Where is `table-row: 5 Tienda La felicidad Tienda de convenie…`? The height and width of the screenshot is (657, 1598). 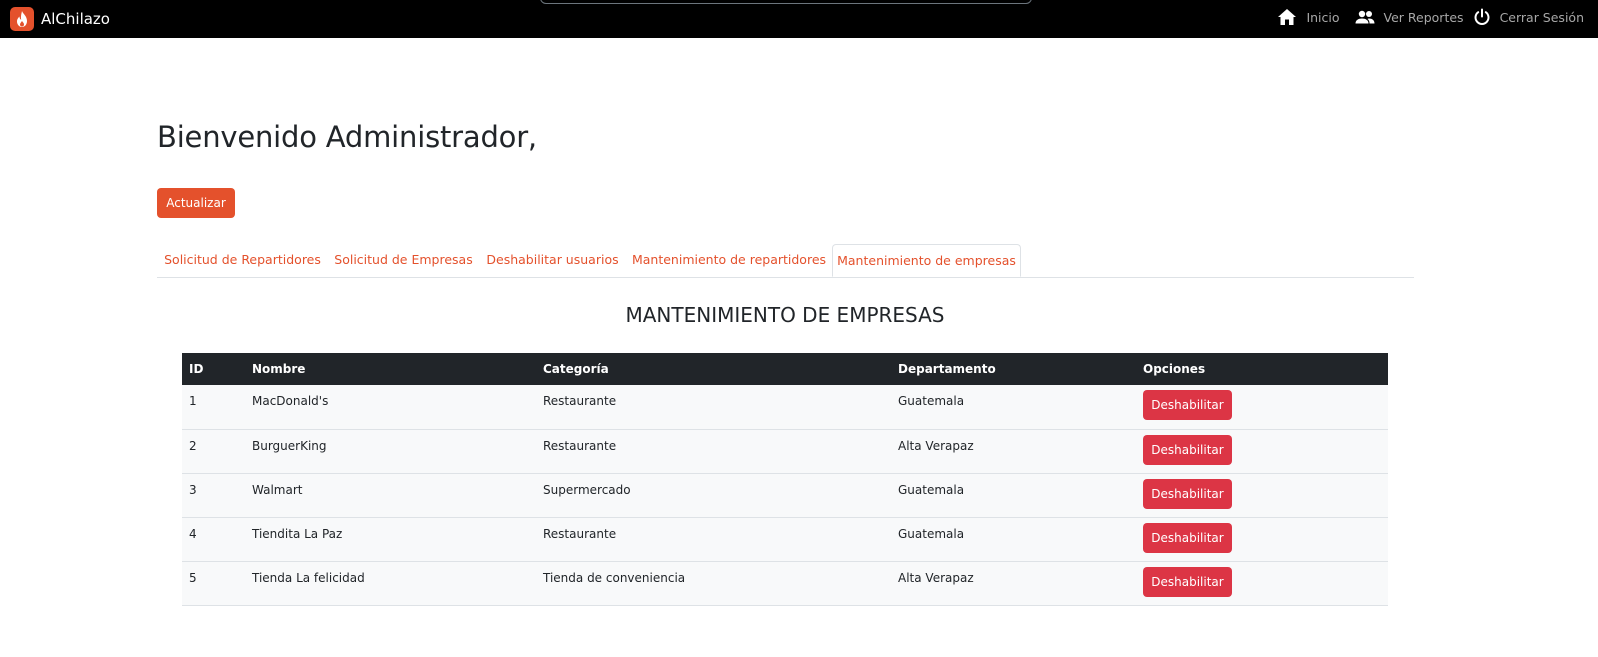
table-row: 5 Tienda La felicidad Tienda de convenie… is located at coordinates (785, 583).